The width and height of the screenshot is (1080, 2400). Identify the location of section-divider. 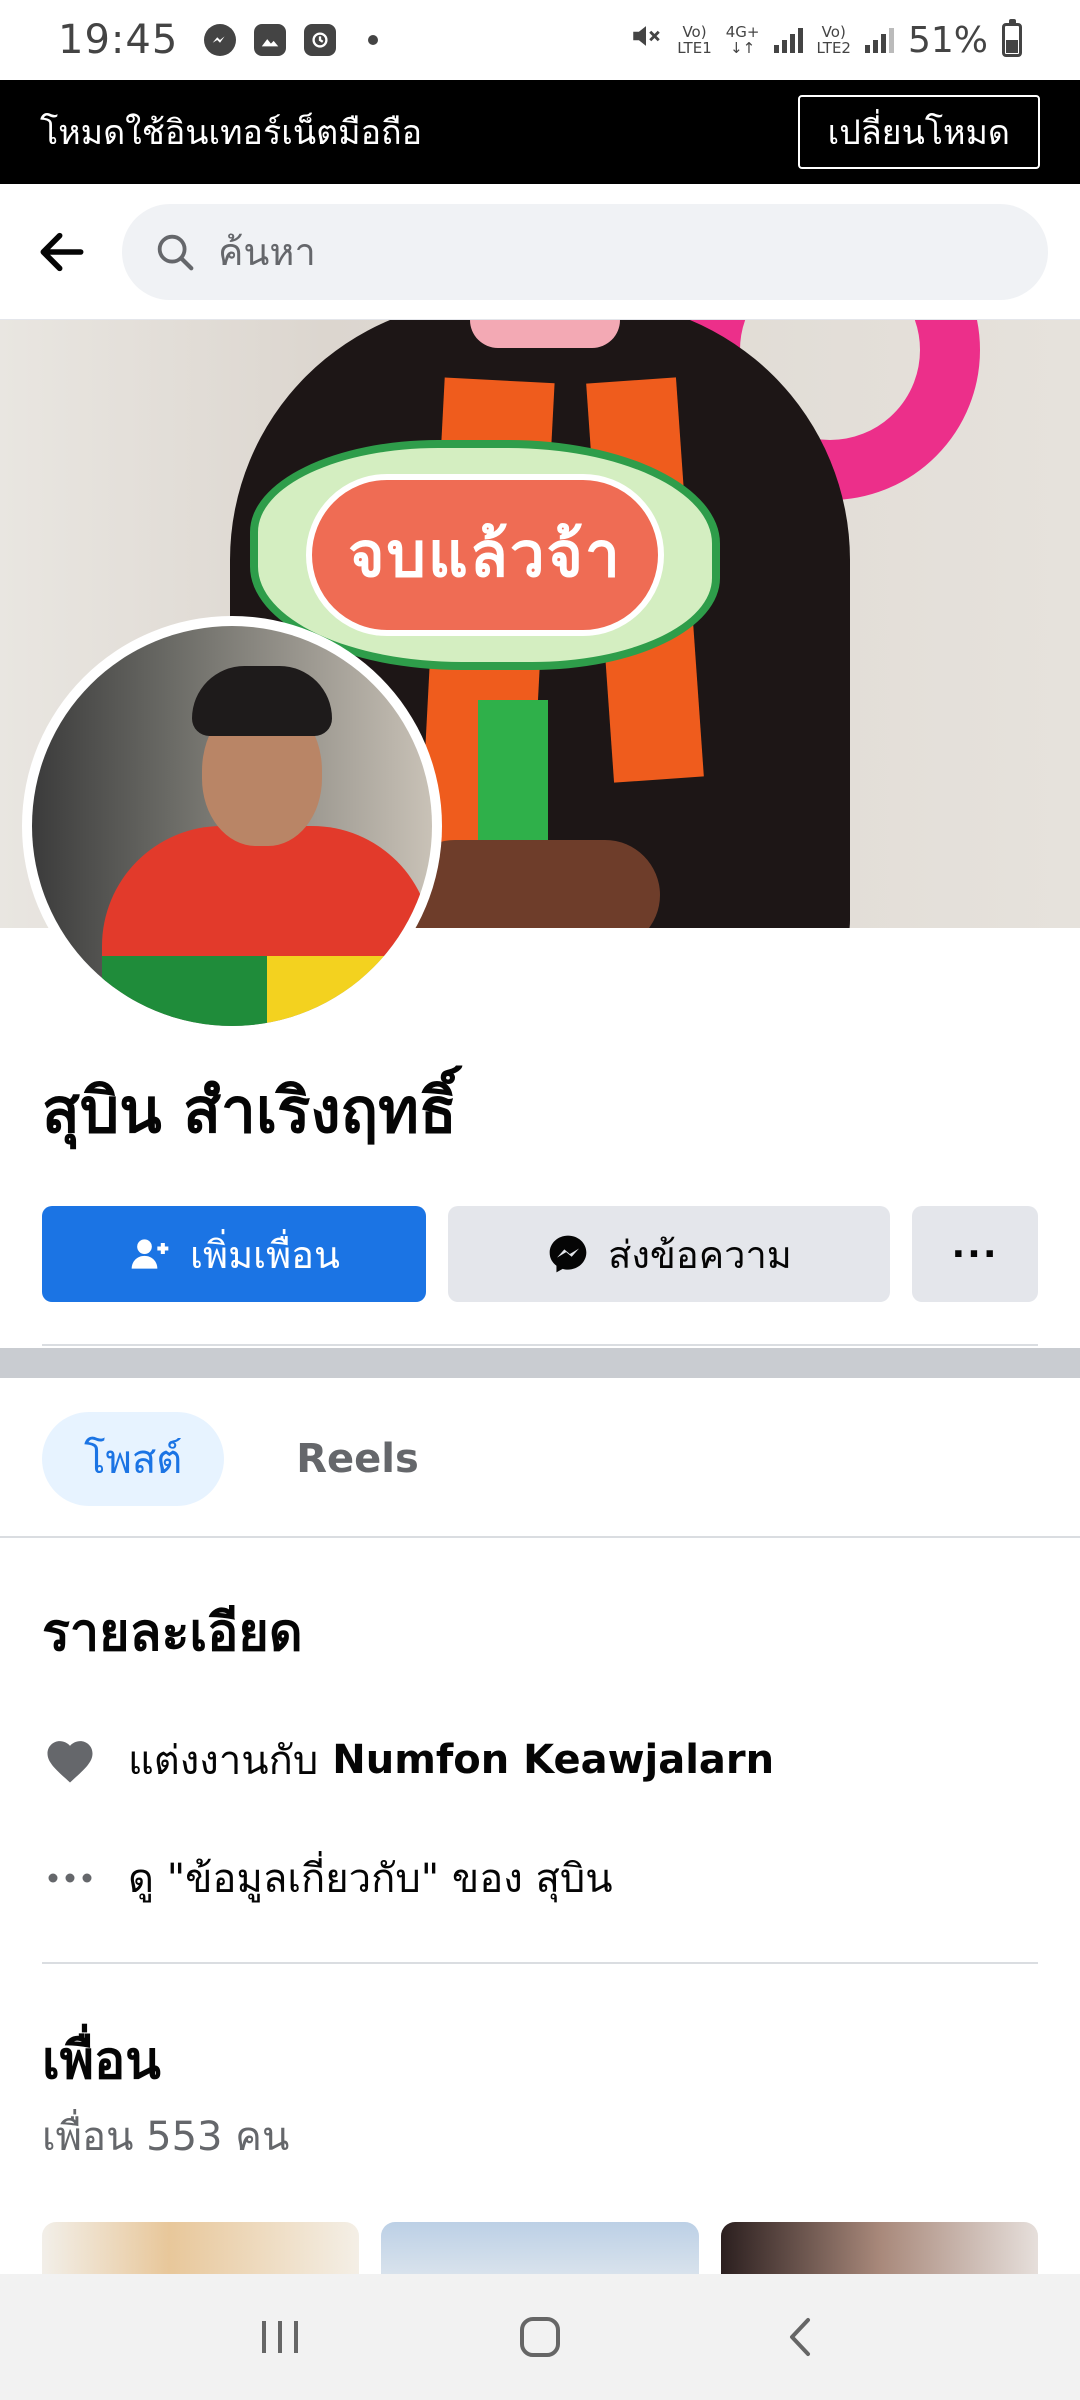
(540, 1363).